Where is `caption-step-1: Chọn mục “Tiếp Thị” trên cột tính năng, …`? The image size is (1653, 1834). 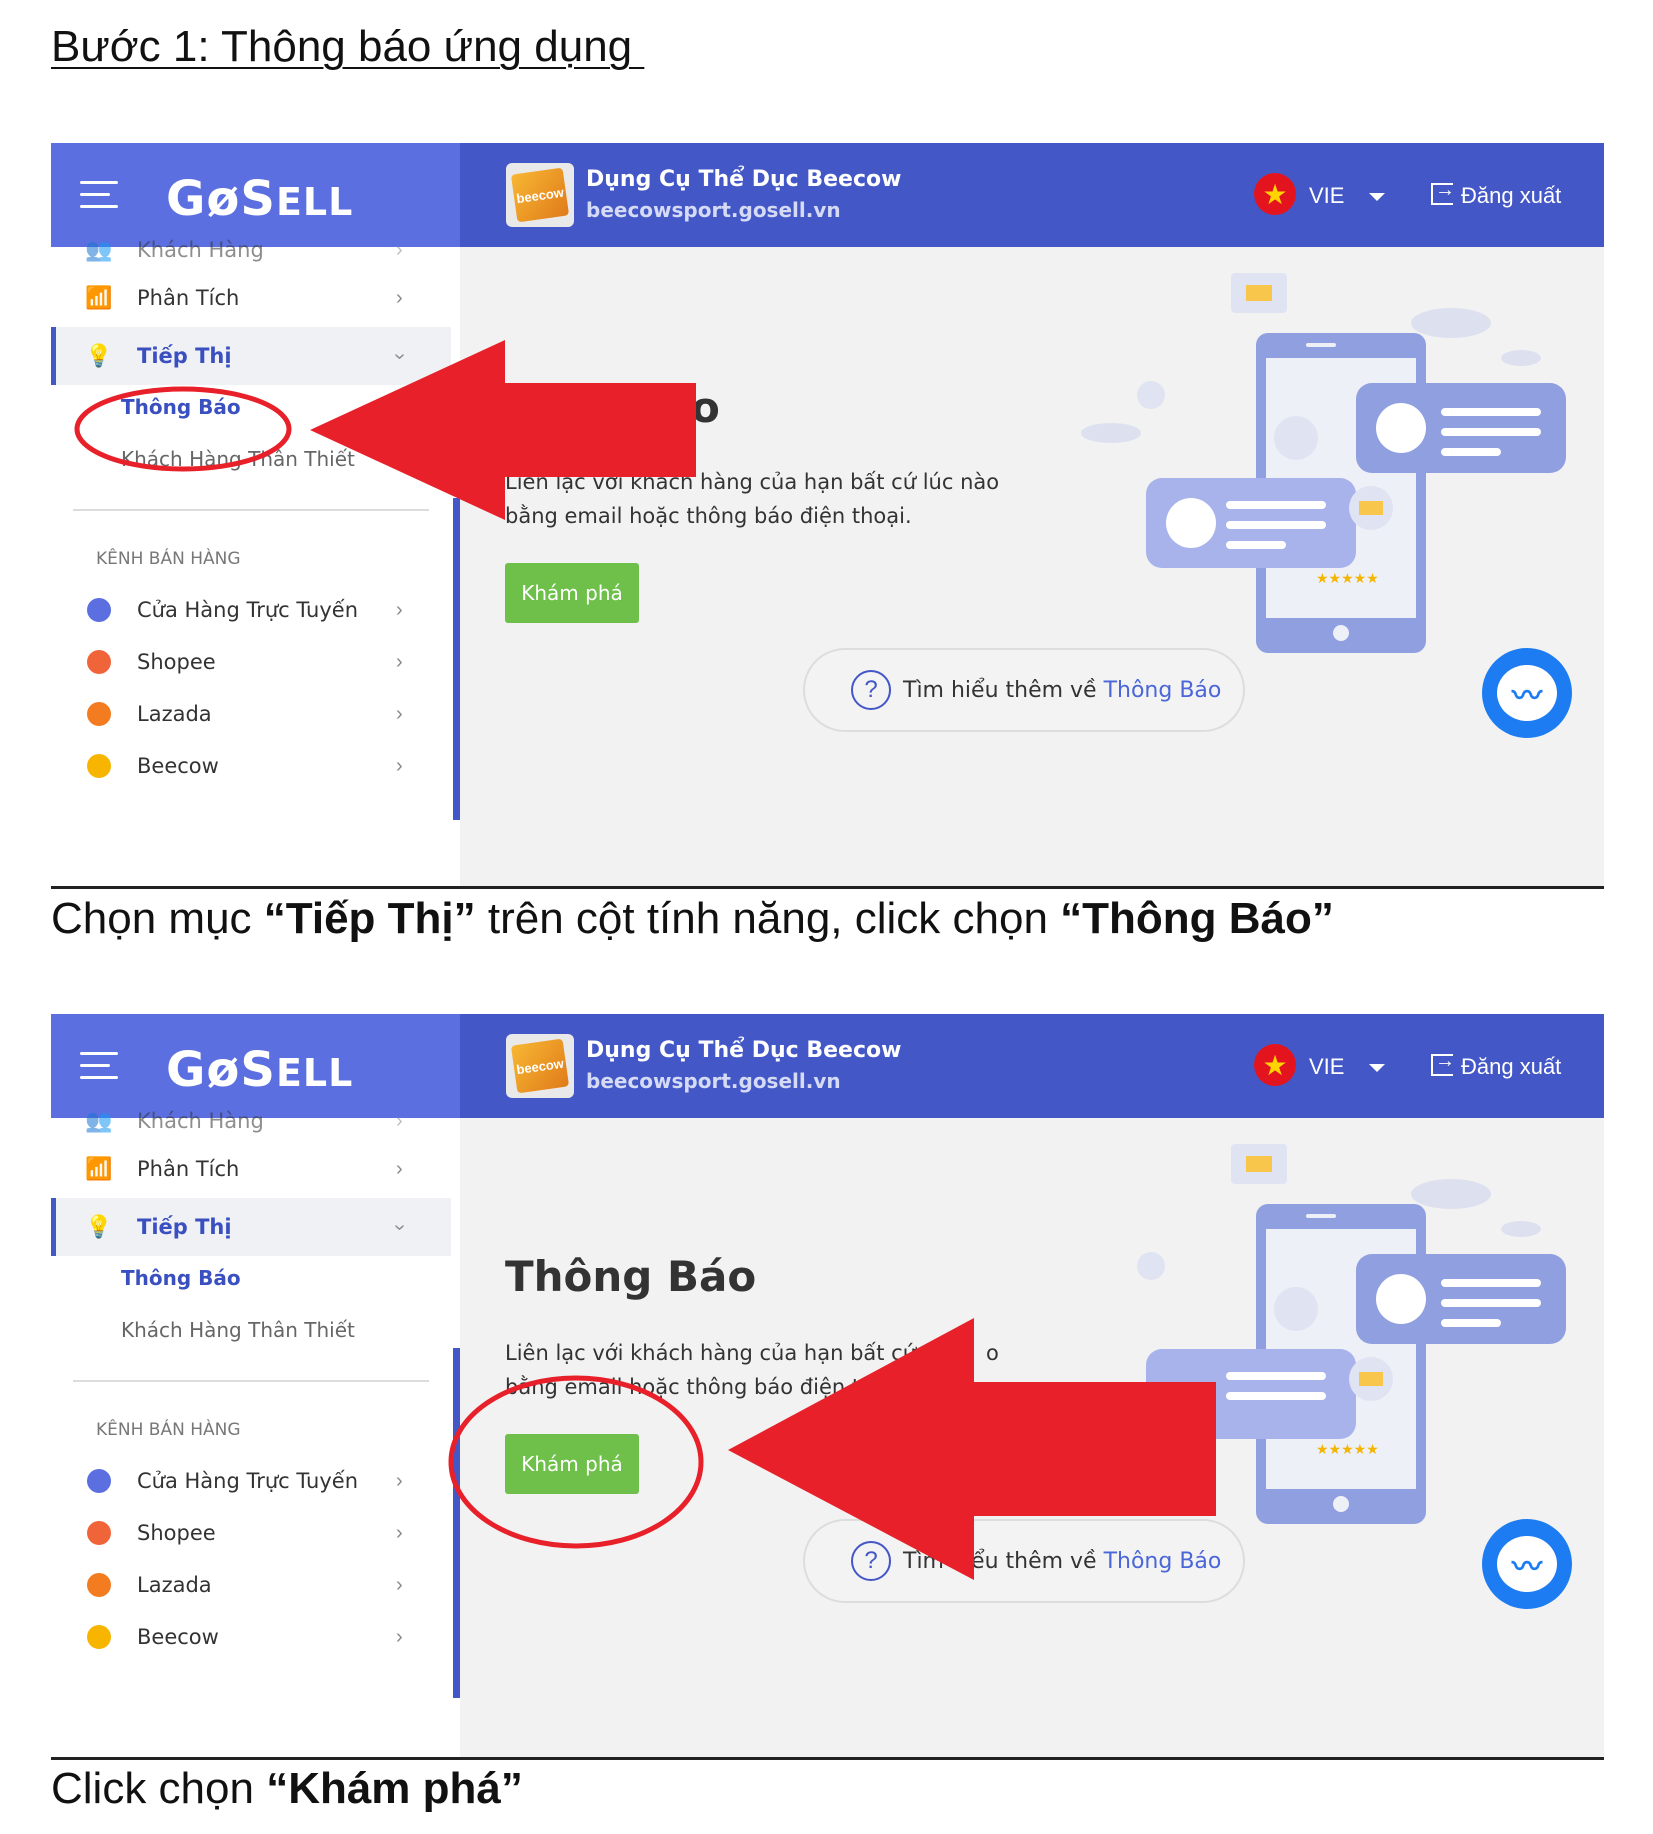
caption-step-1: Chọn mục “Tiếp Thị” trên cột tính năng, … is located at coordinates (692, 918).